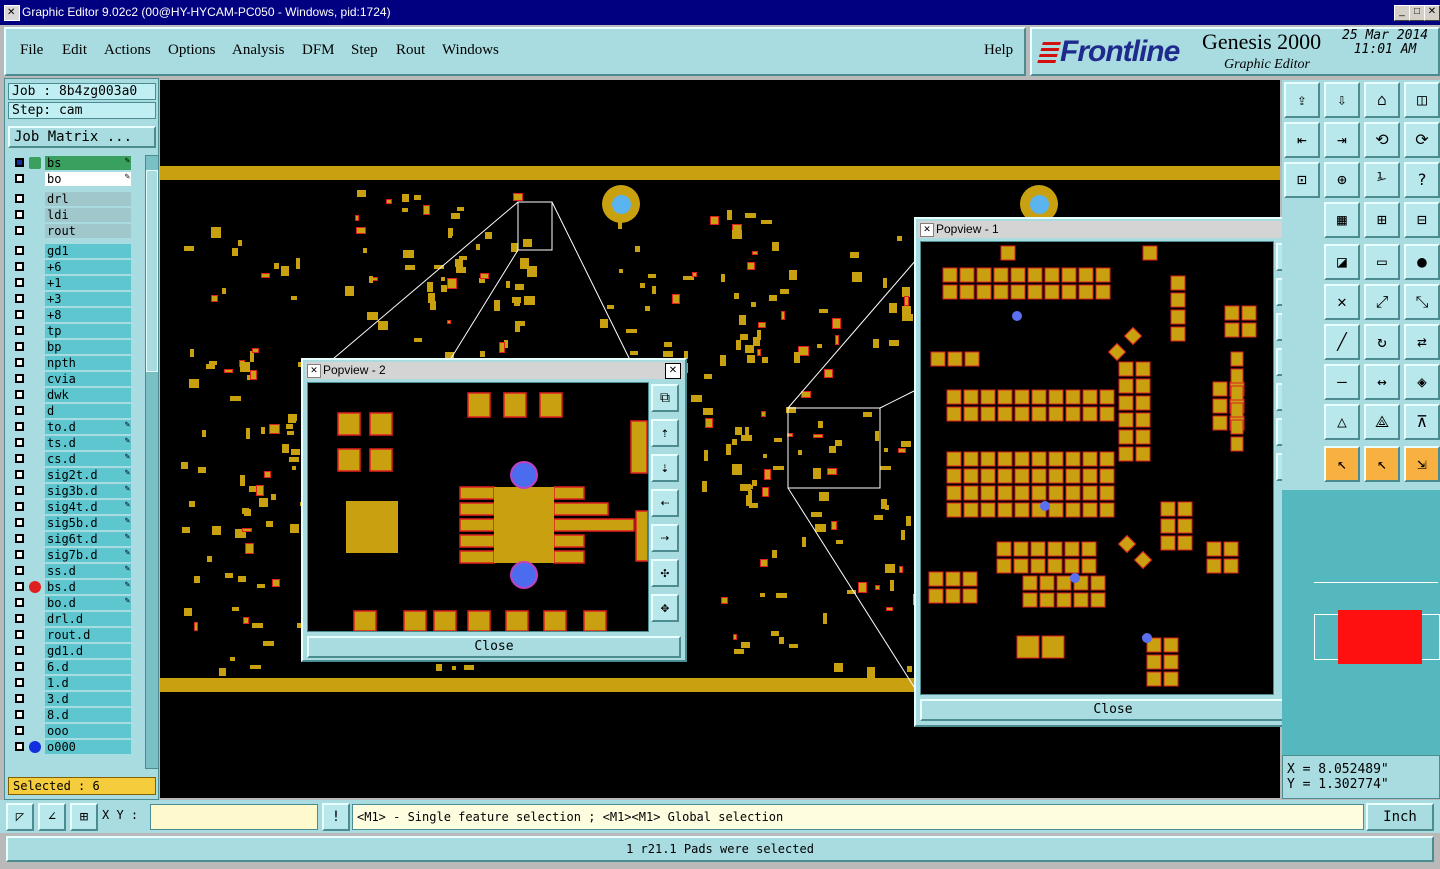  I want to click on layer-row: sig7b.d ✎, so click(71, 555).